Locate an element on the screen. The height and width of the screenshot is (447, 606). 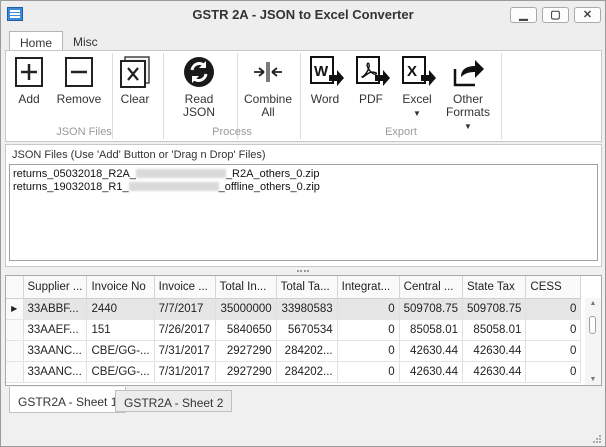
combine-all-button: Combine All is located at coordinates (268, 87).